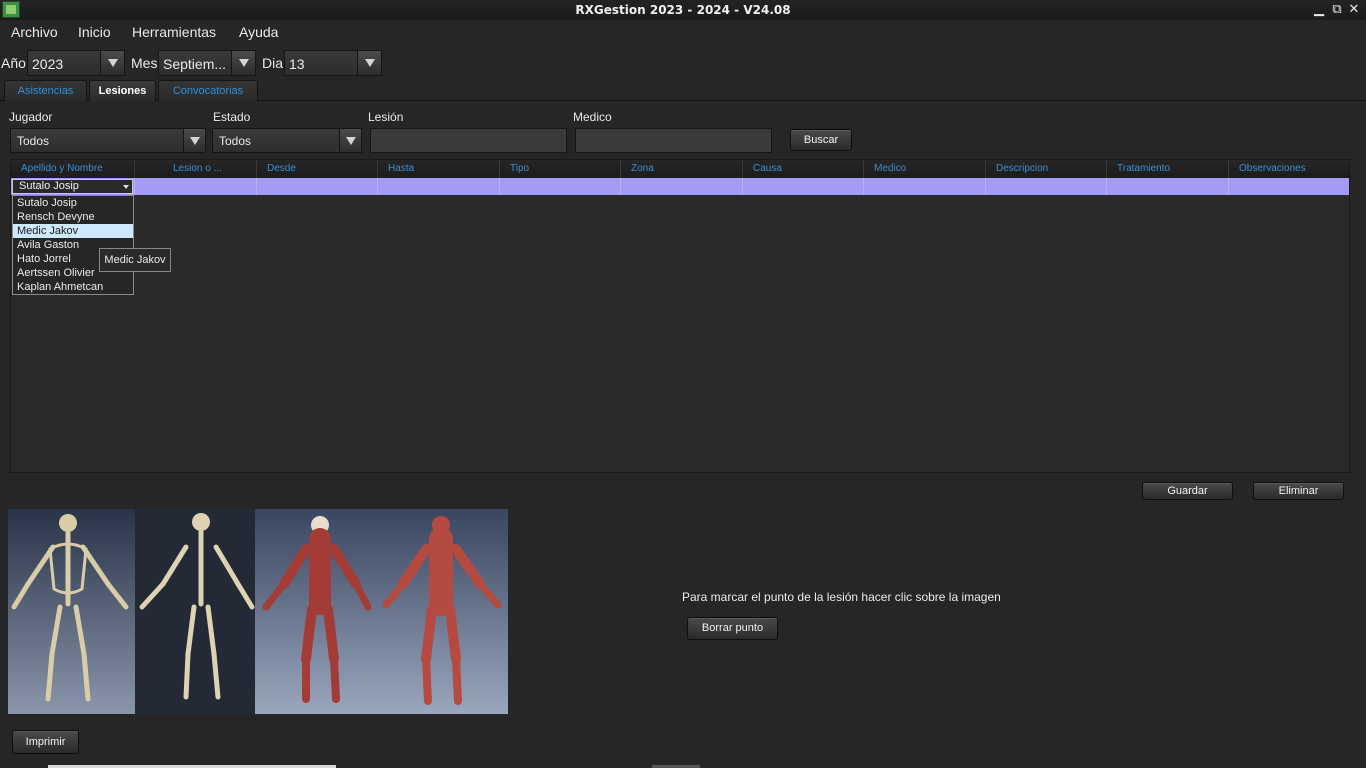 The image size is (1366, 768). I want to click on year-label: Año, so click(13, 63).